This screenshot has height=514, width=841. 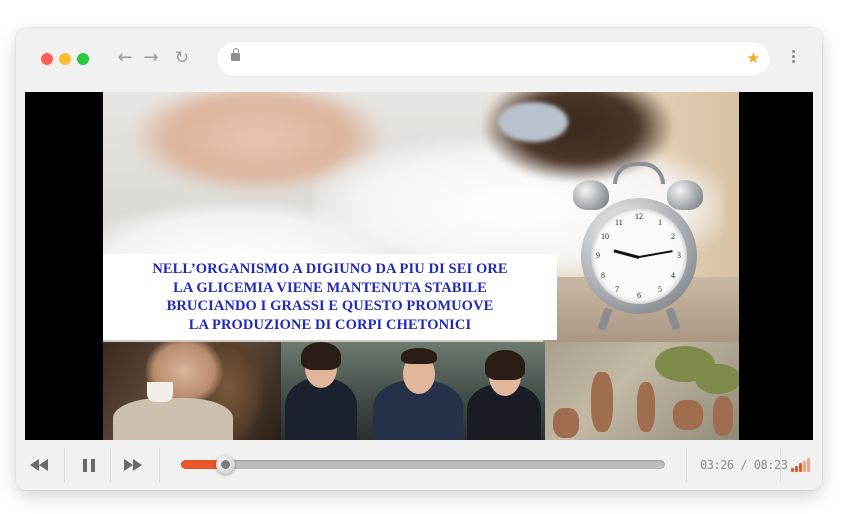 I want to click on arrow-right-icon: →, so click(x=151, y=58).